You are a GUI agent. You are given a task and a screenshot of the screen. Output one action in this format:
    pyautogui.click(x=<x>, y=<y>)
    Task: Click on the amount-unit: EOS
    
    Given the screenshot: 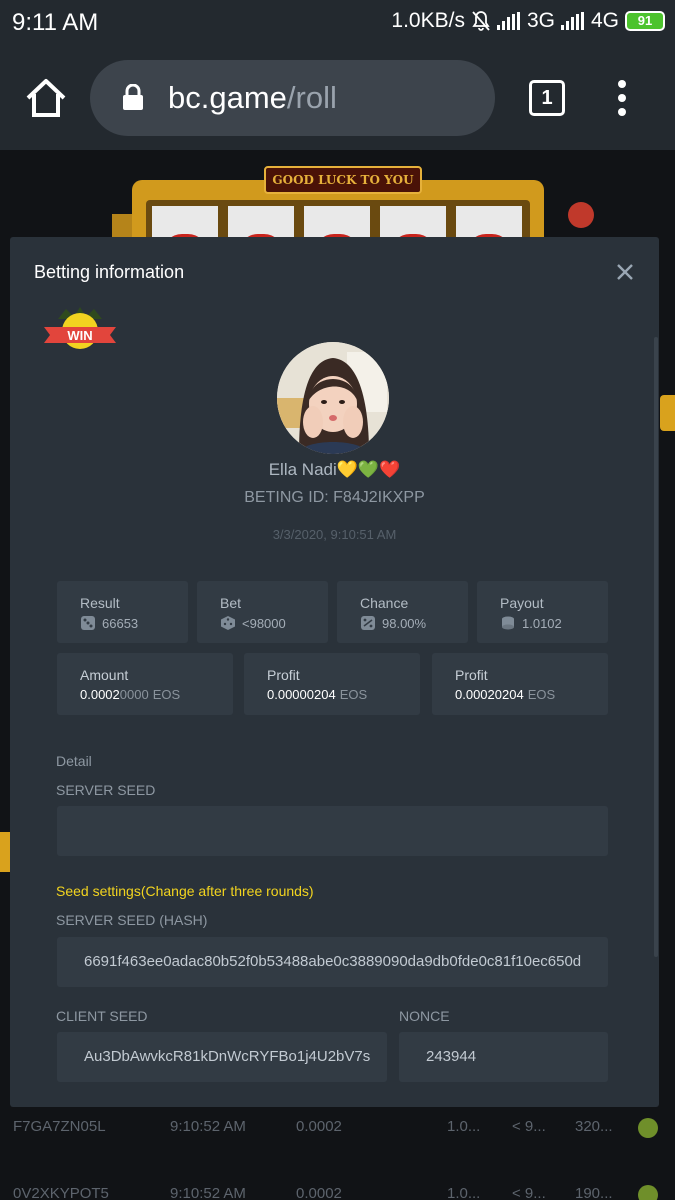 What is the action you would take?
    pyautogui.click(x=166, y=694)
    